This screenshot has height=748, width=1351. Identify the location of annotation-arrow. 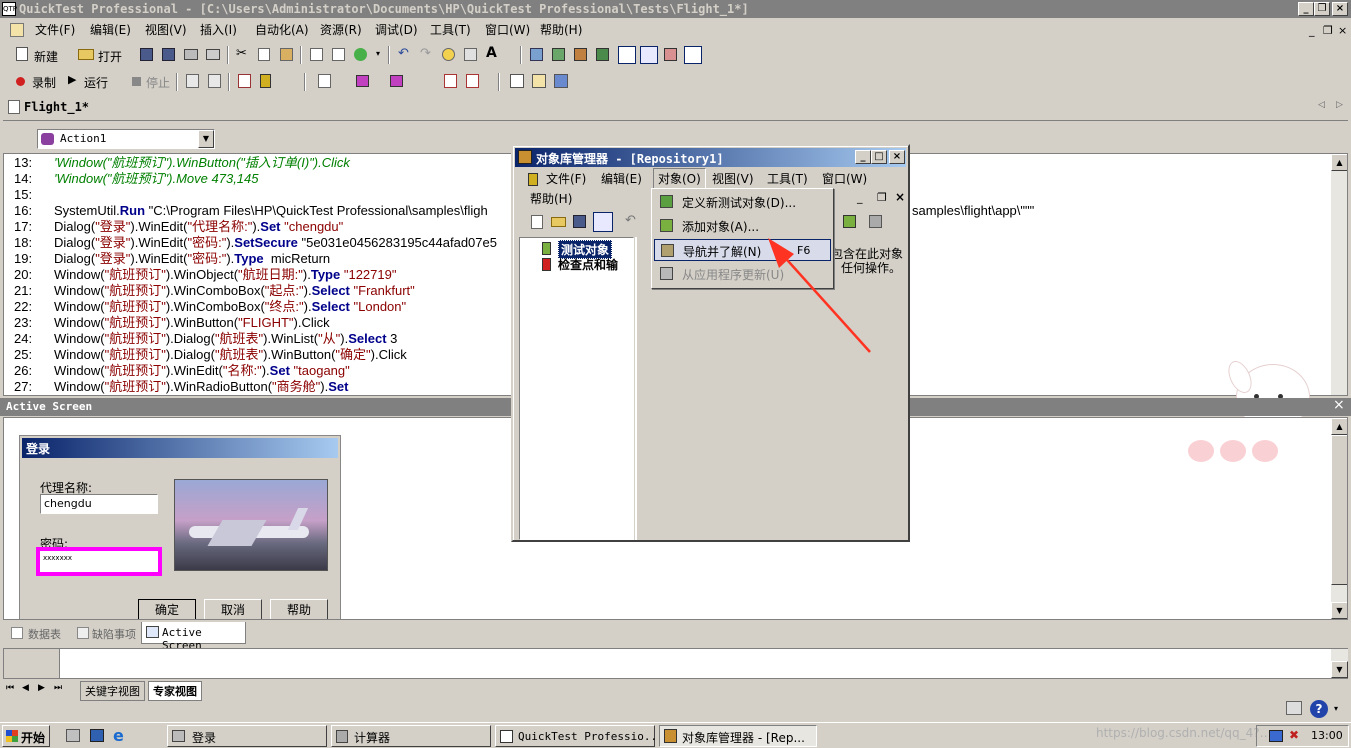
(819, 295).